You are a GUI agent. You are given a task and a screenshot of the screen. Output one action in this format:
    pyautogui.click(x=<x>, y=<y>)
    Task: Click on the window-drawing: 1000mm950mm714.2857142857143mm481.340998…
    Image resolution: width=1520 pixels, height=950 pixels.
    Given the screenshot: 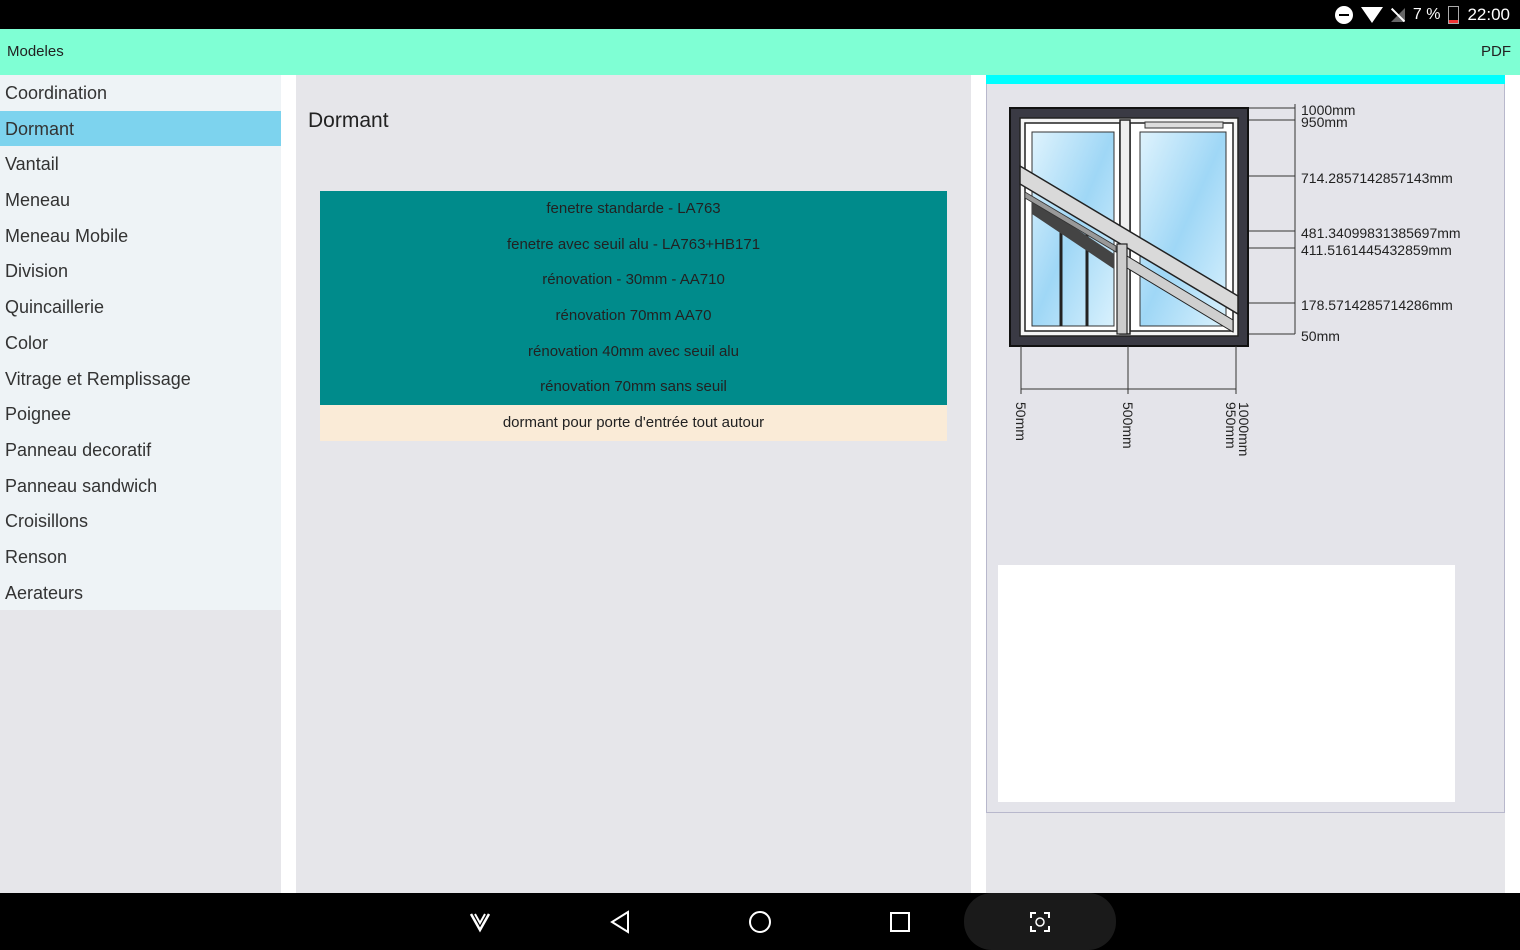 What is the action you would take?
    pyautogui.click(x=1235, y=279)
    